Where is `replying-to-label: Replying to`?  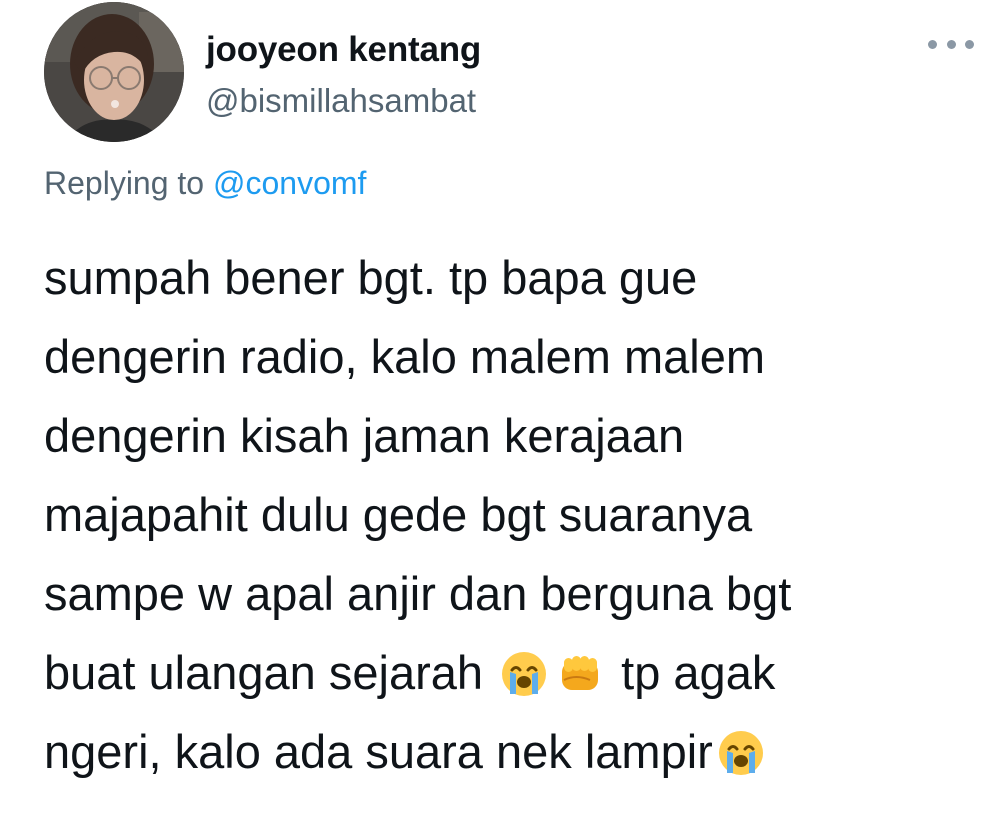 replying-to-label: Replying to is located at coordinates (124, 183).